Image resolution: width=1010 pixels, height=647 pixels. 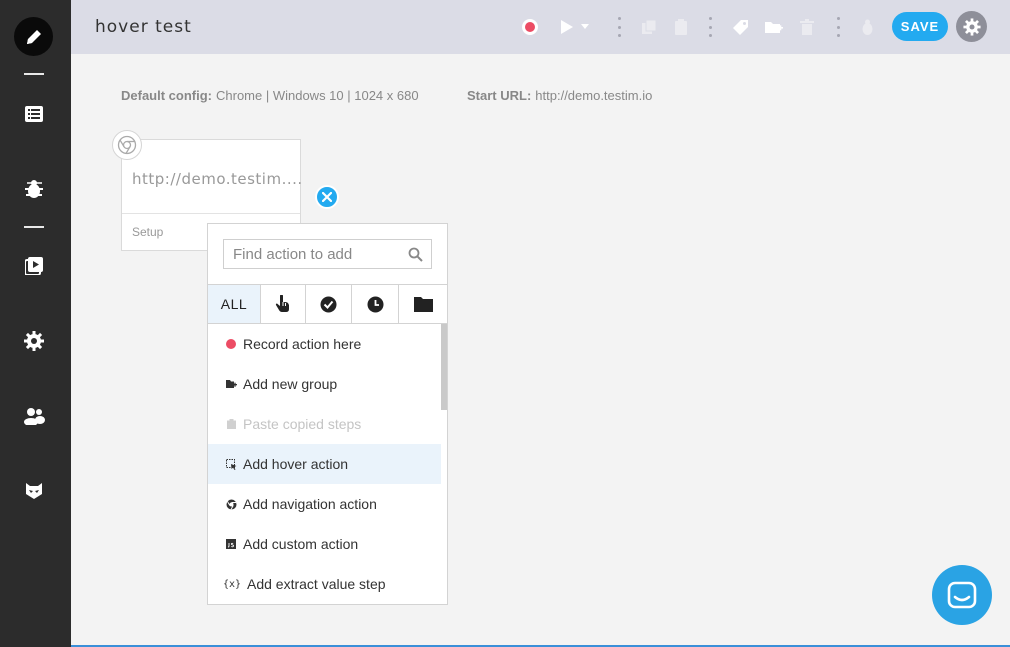 What do you see at coordinates (740, 27) in the screenshot?
I see `tag-icon` at bounding box center [740, 27].